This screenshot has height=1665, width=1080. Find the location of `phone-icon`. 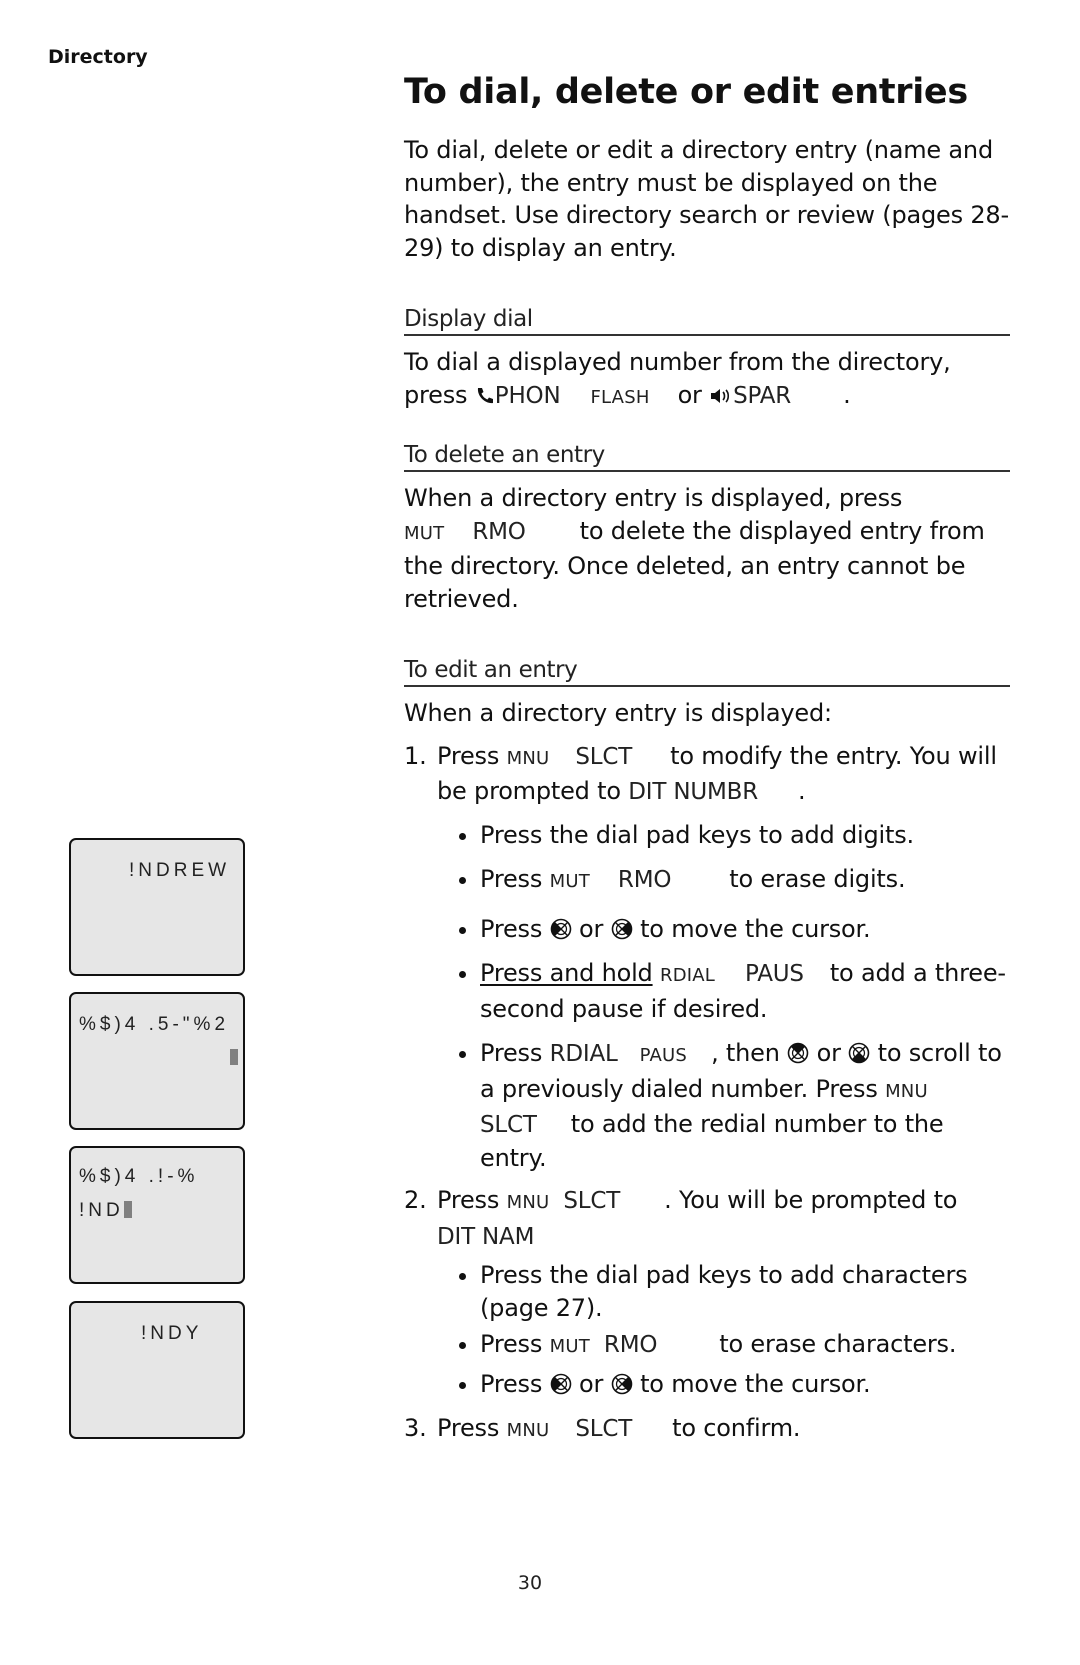

phone-icon is located at coordinates (485, 395).